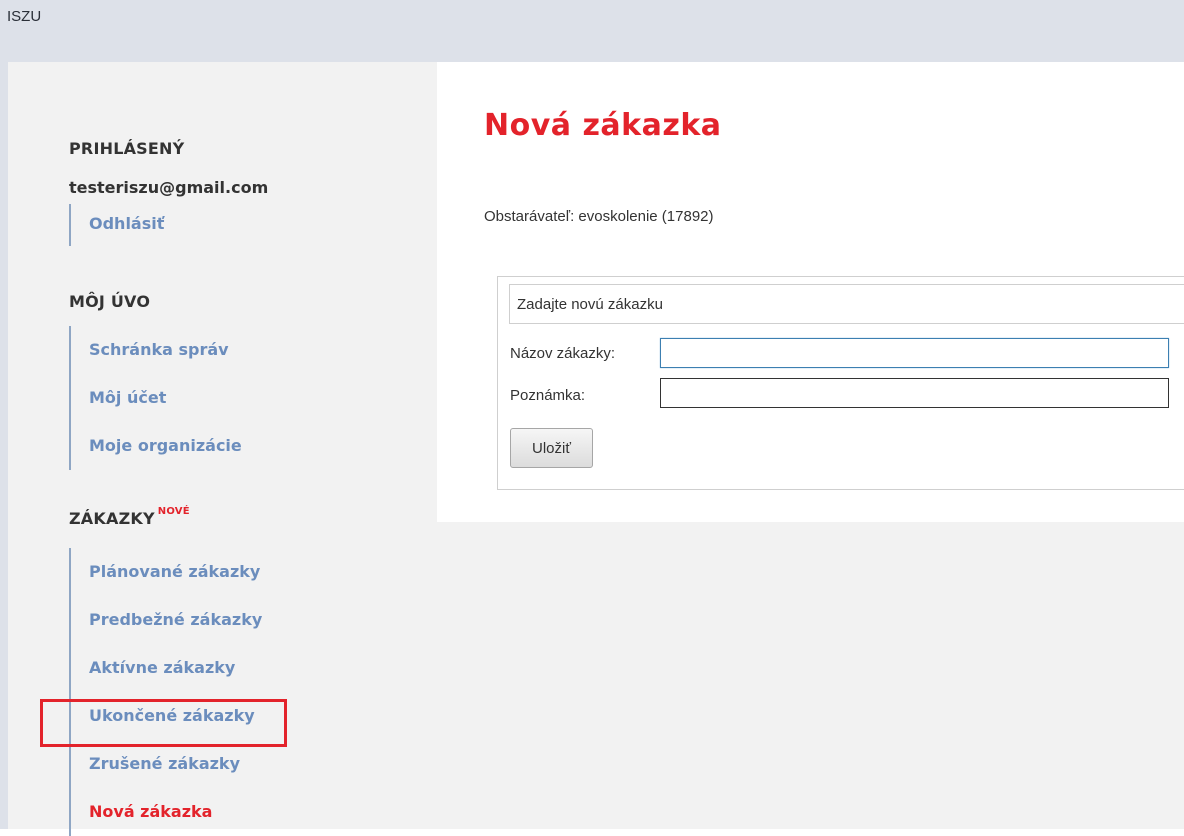 The image size is (1184, 836). Describe the element at coordinates (126, 224) in the screenshot. I see `logout-link: Odhlásiť` at that location.